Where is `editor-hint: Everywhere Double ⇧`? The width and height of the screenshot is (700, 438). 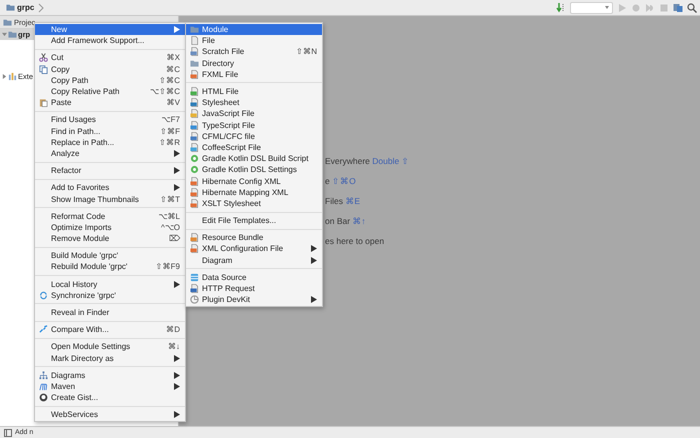 editor-hint: Everywhere Double ⇧ is located at coordinates (368, 162).